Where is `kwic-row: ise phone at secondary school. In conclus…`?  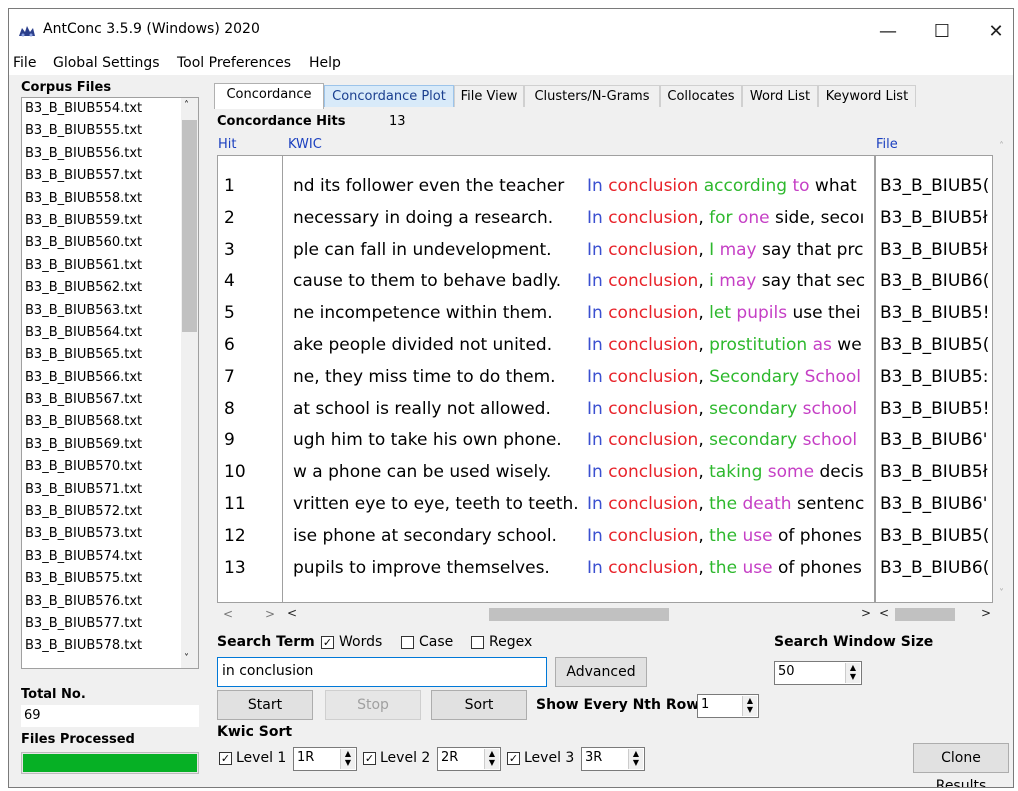
kwic-row: ise phone at secondary school. In conclus… is located at coordinates (578, 536).